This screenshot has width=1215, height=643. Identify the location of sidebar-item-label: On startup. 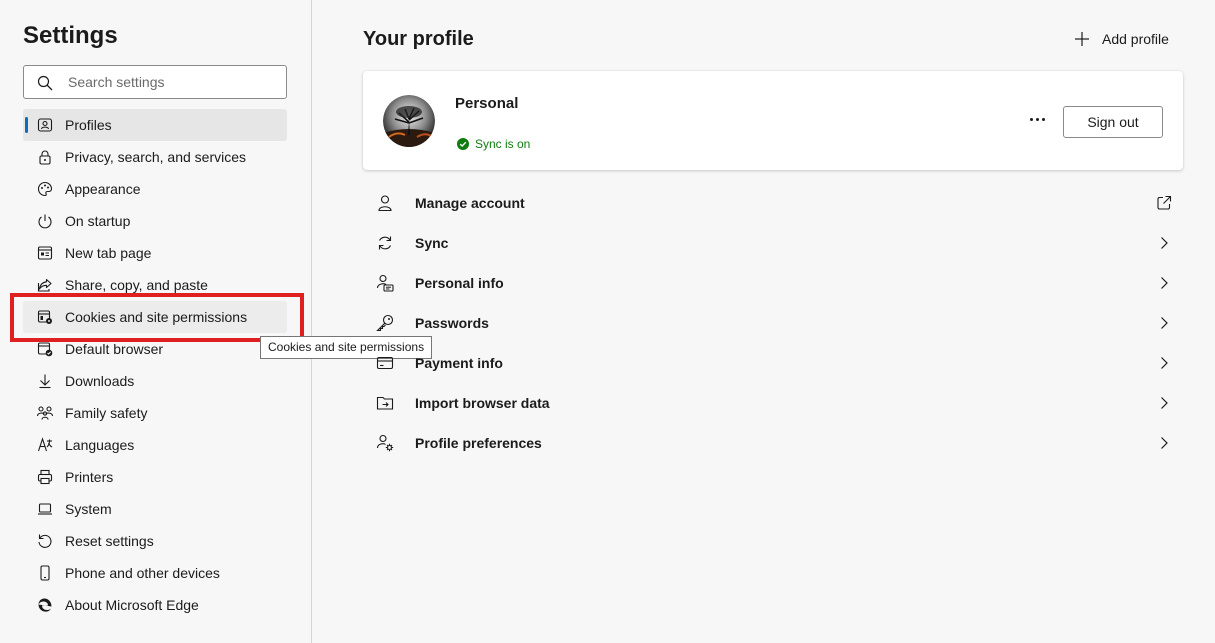
(98, 221).